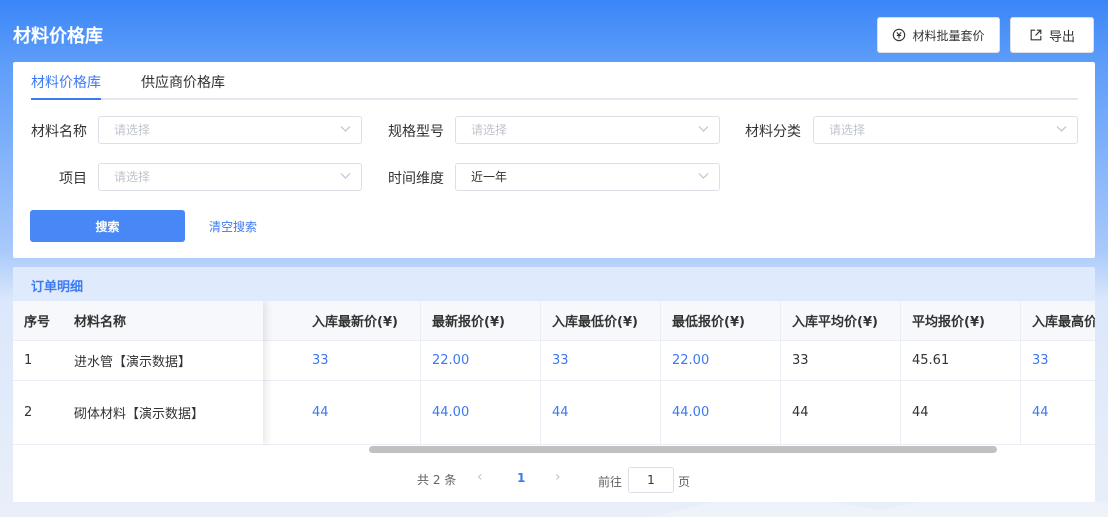  What do you see at coordinates (133, 362) in the screenshot?
I see `table-cell: 进水管【演示数据】` at bounding box center [133, 362].